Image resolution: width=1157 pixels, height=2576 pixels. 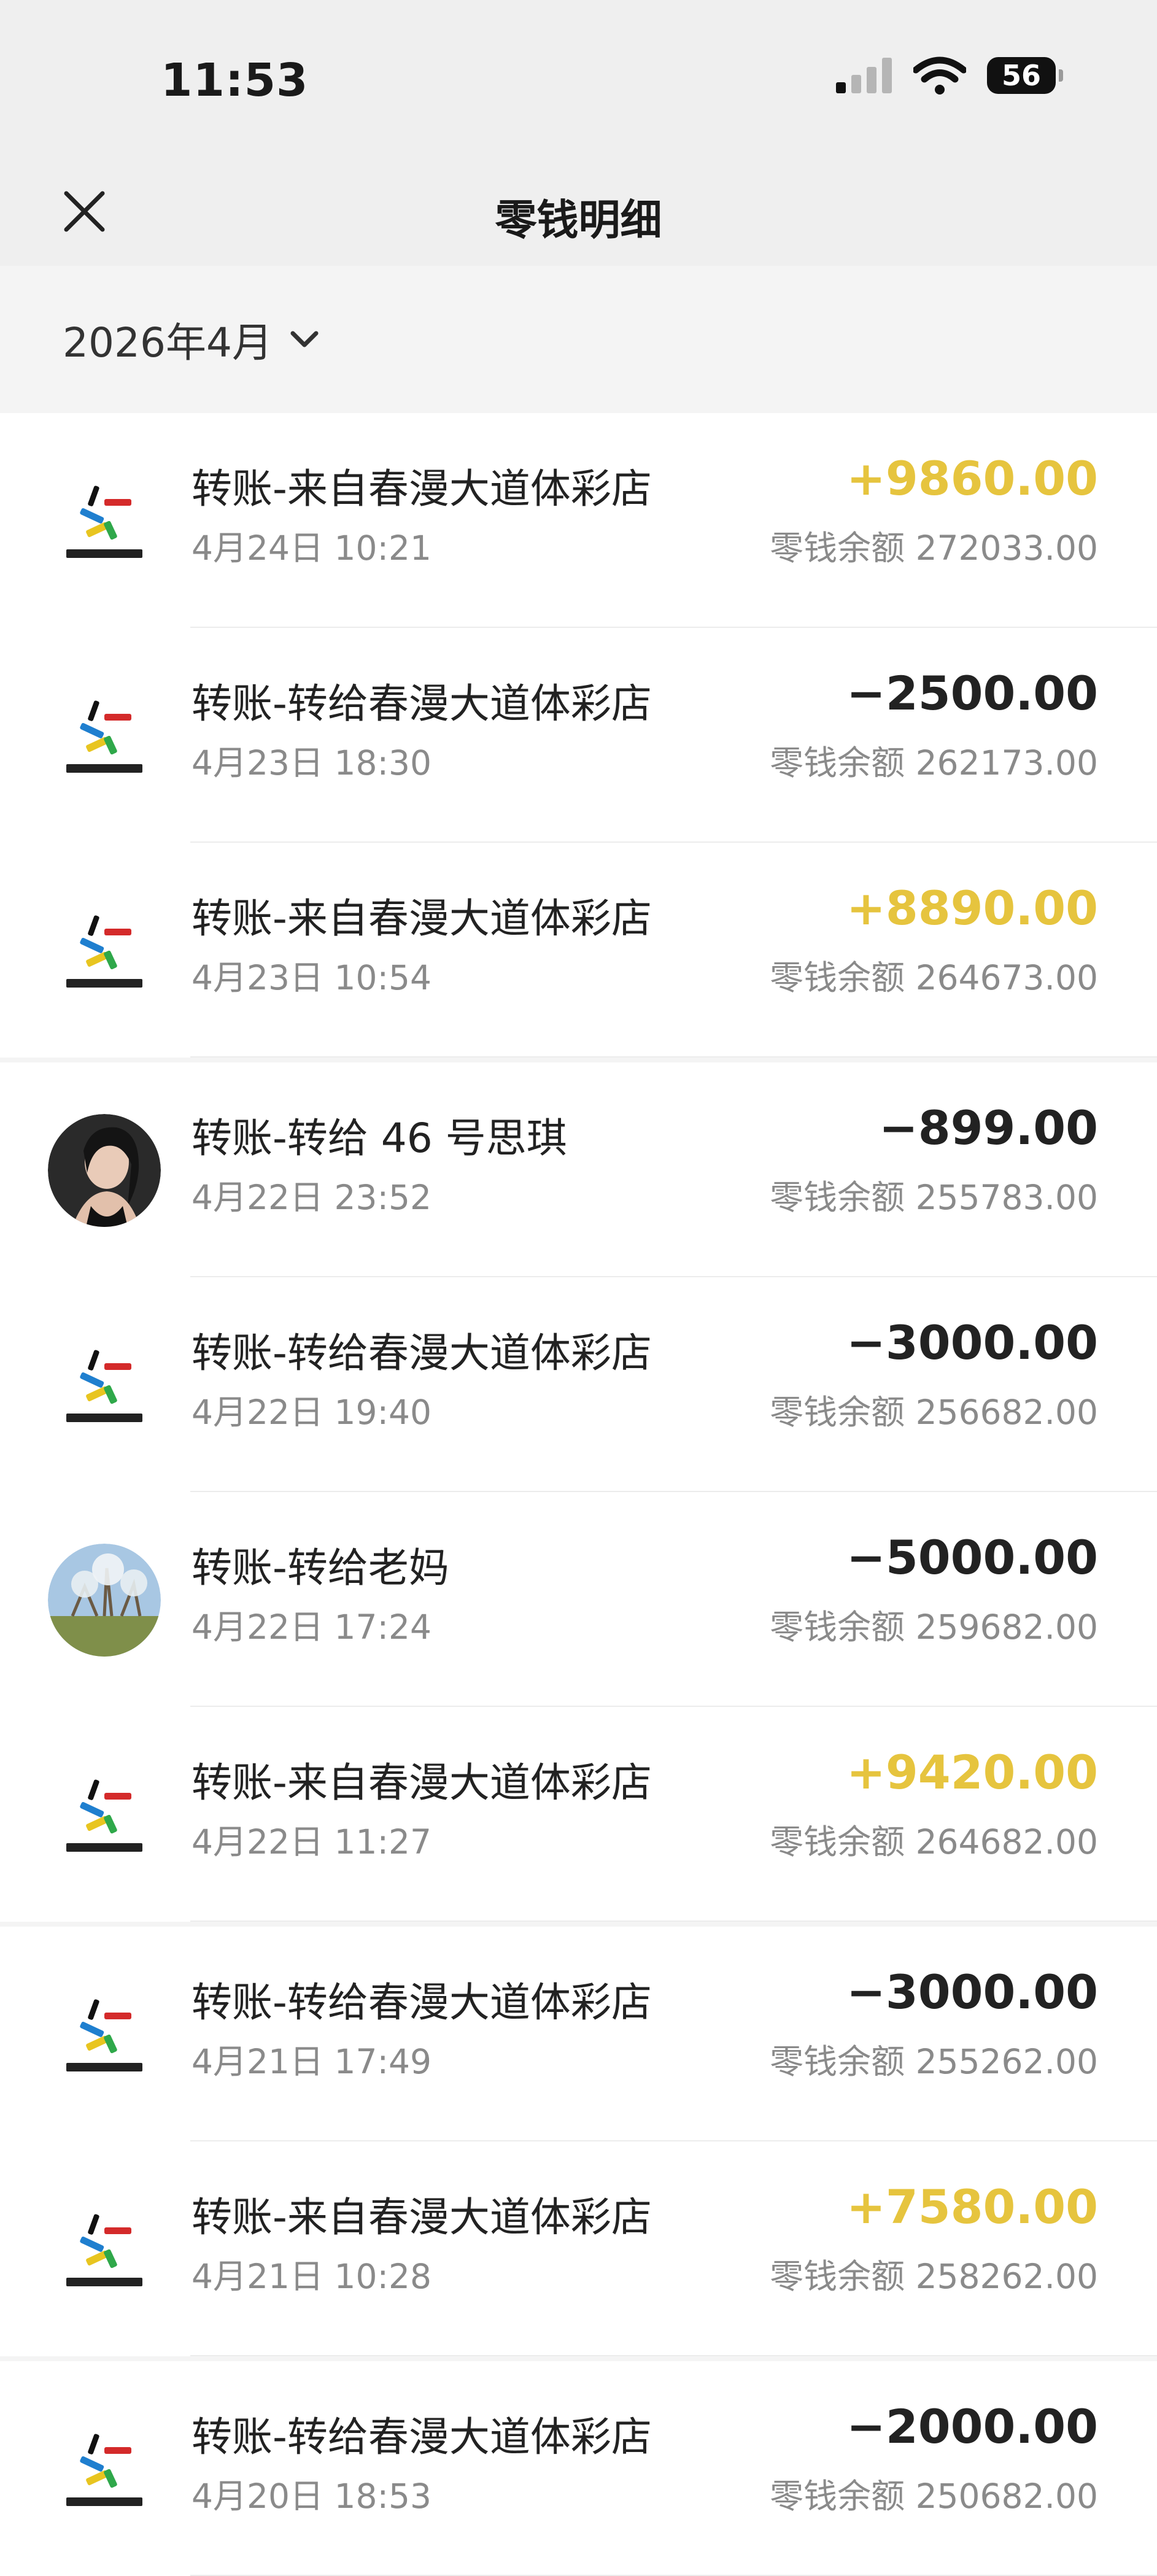 I want to click on chevron-down-icon, so click(x=304, y=339).